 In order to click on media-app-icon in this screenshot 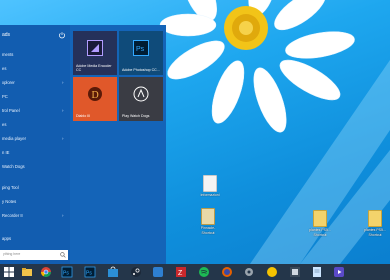, I will do `click(339, 272)`.